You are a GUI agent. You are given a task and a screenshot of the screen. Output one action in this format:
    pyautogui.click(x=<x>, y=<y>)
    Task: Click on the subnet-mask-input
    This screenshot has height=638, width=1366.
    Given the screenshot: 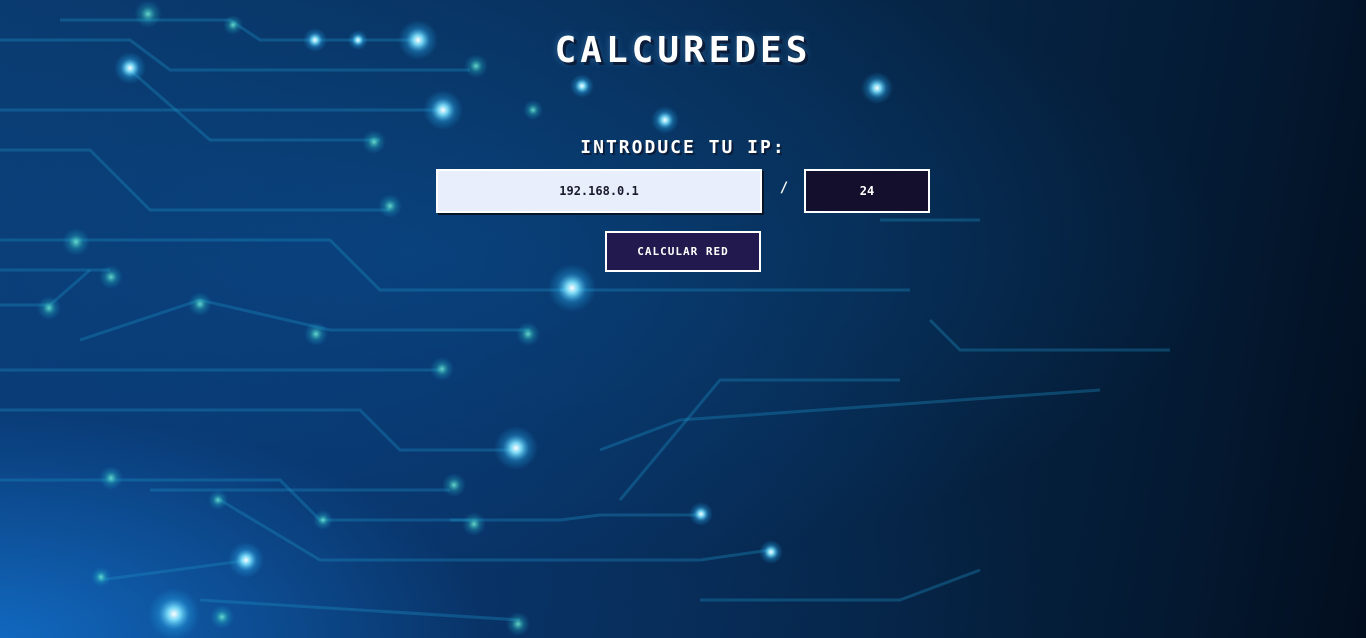 What is the action you would take?
    pyautogui.click(x=867, y=191)
    